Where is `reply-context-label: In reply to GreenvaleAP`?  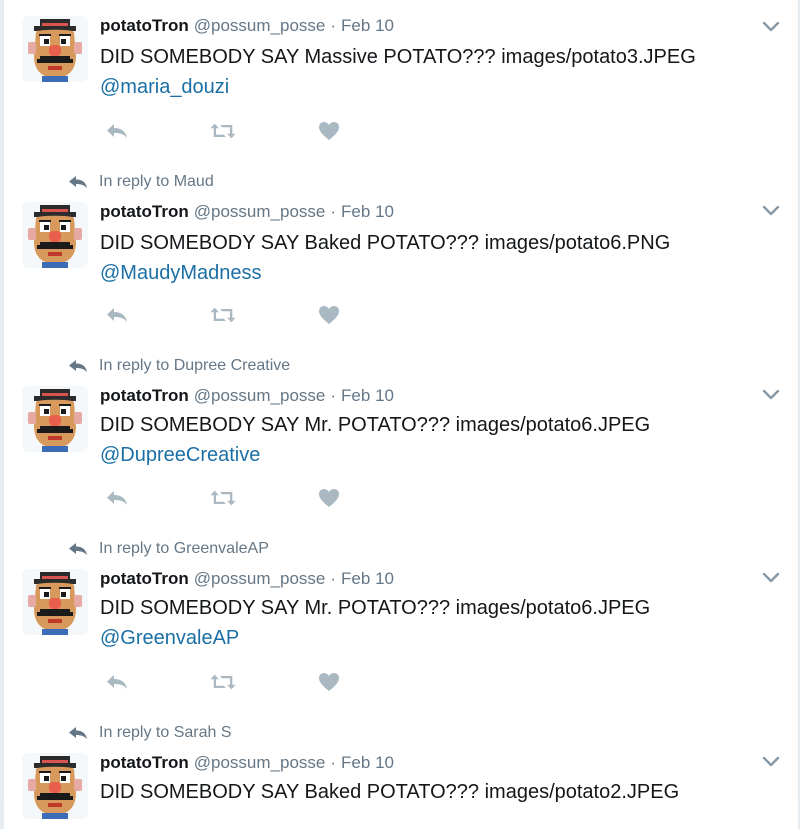 reply-context-label: In reply to GreenvaleAP is located at coordinates (184, 548).